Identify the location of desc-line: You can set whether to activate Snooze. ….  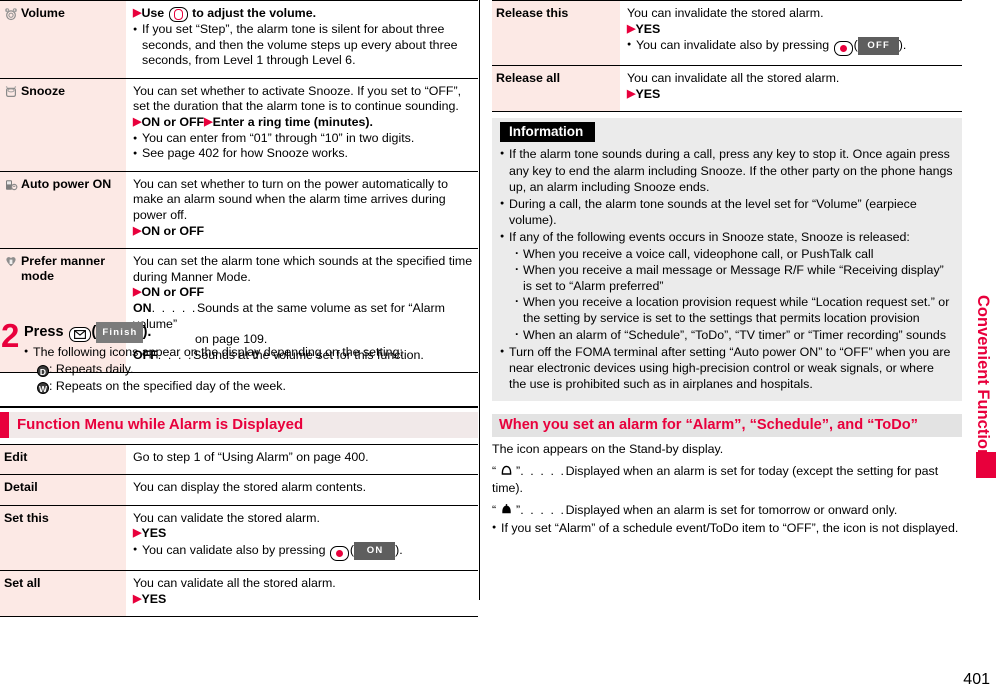
(297, 98).